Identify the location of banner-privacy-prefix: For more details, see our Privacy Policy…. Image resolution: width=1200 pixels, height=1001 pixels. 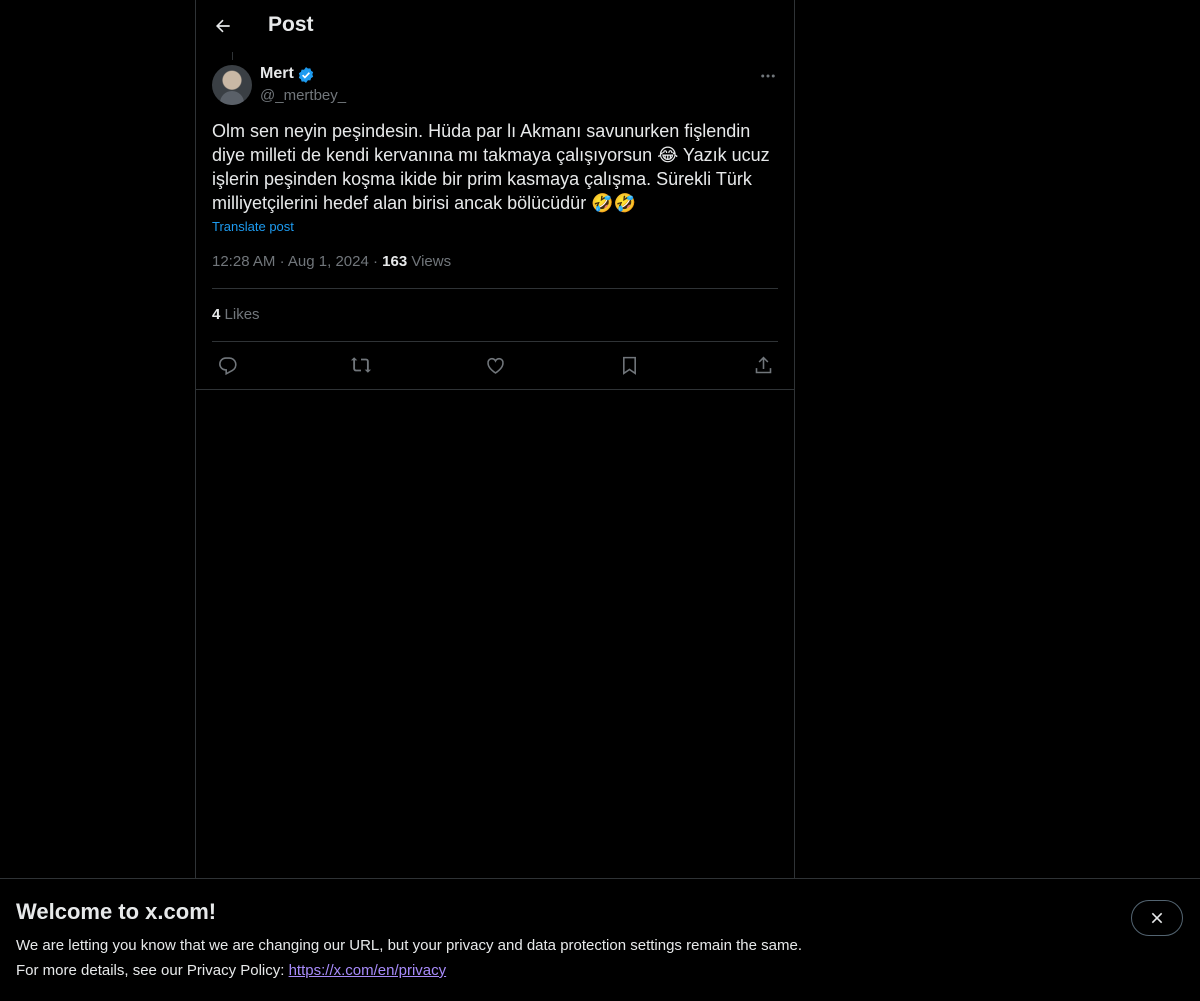
(152, 970).